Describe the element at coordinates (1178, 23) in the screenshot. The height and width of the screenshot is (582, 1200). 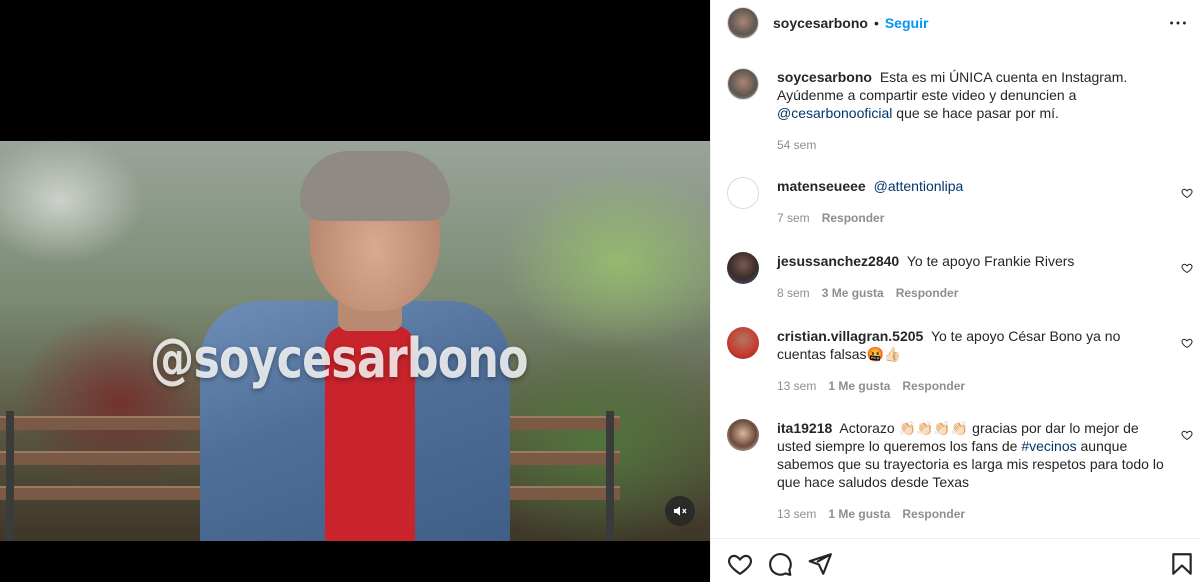
I see `more-options-icon` at that location.